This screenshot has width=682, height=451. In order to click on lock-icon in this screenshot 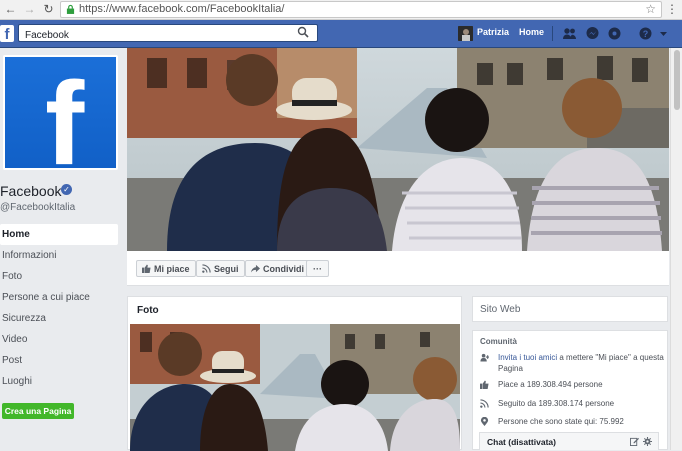, I will do `click(70, 9)`.